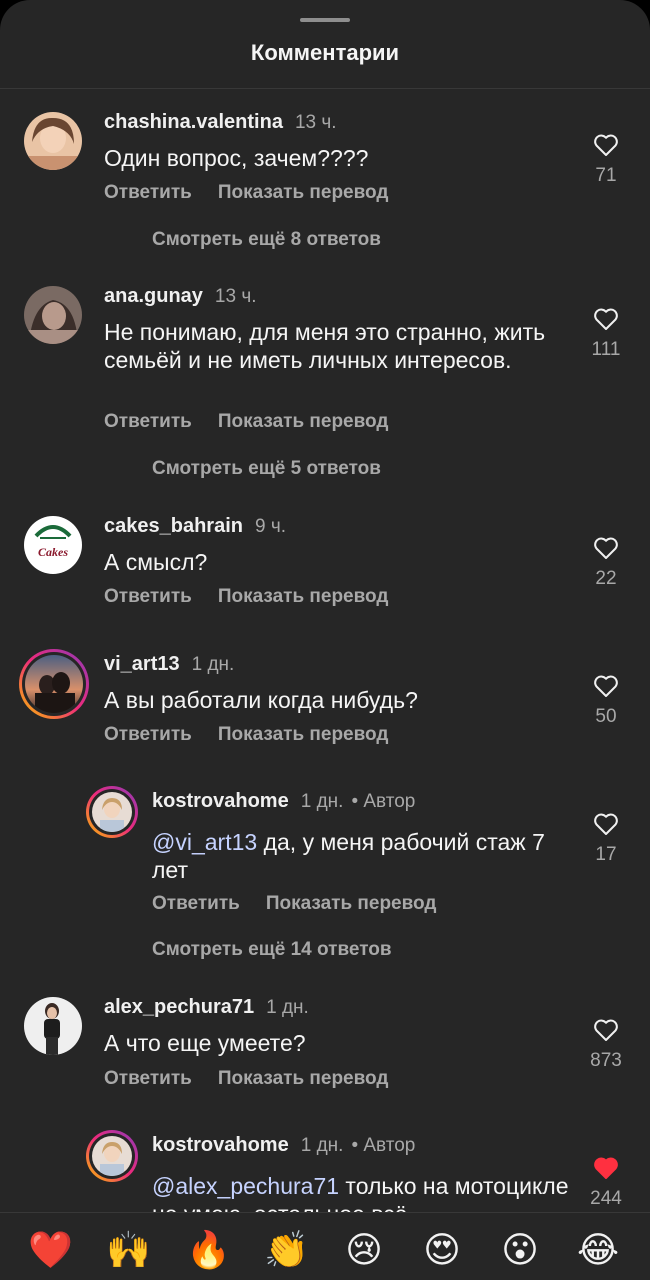 This screenshot has width=650, height=1280. I want to click on emoji-raised-hands: 🙌, so click(128, 1251).